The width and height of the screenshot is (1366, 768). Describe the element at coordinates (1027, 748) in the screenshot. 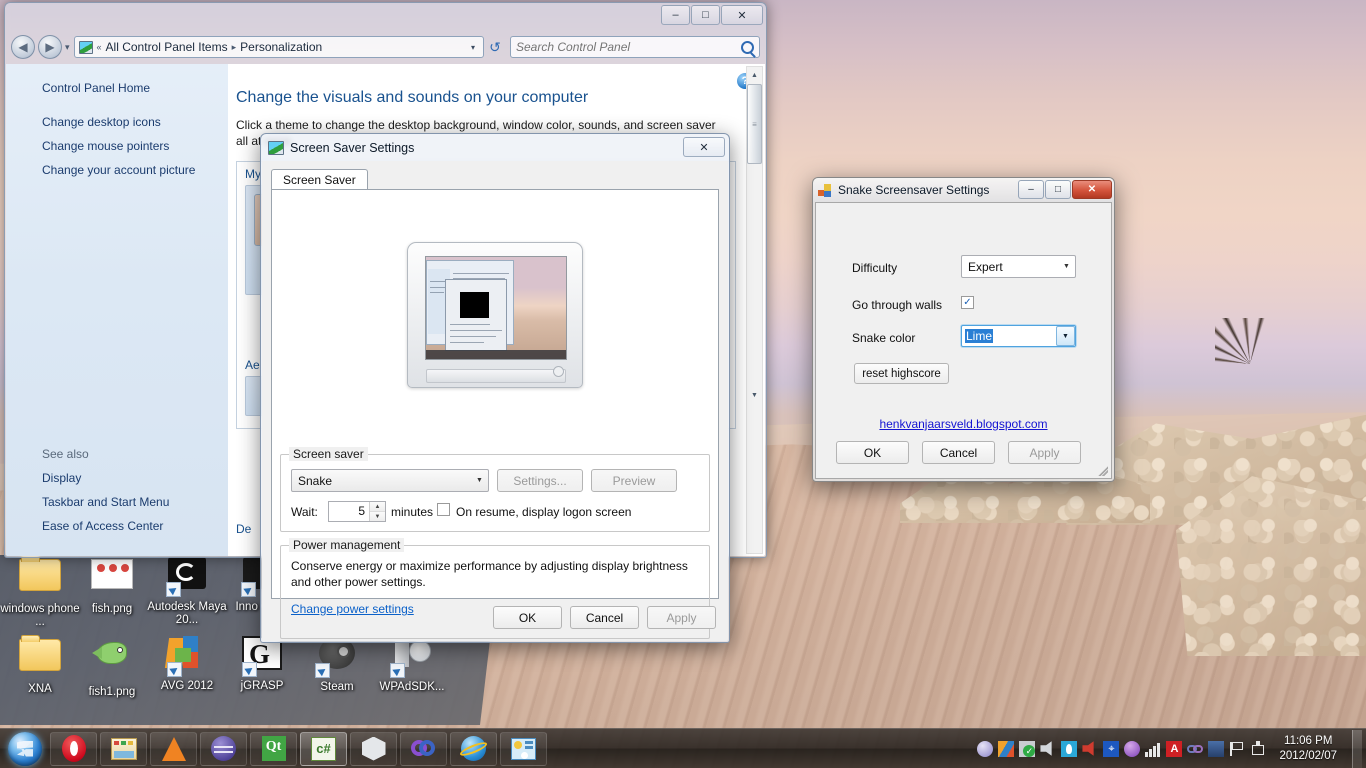

I see `security-shield-icon: ✓` at that location.